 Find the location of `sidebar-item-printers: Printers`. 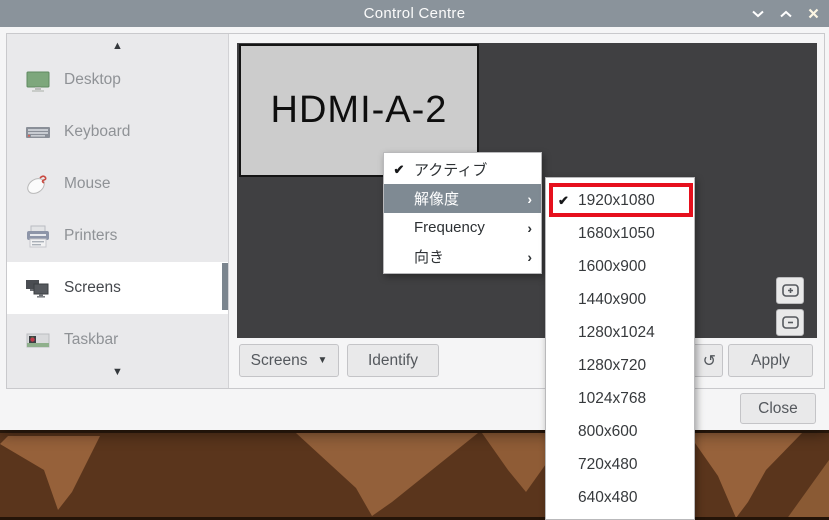

sidebar-item-printers: Printers is located at coordinates (117, 236).